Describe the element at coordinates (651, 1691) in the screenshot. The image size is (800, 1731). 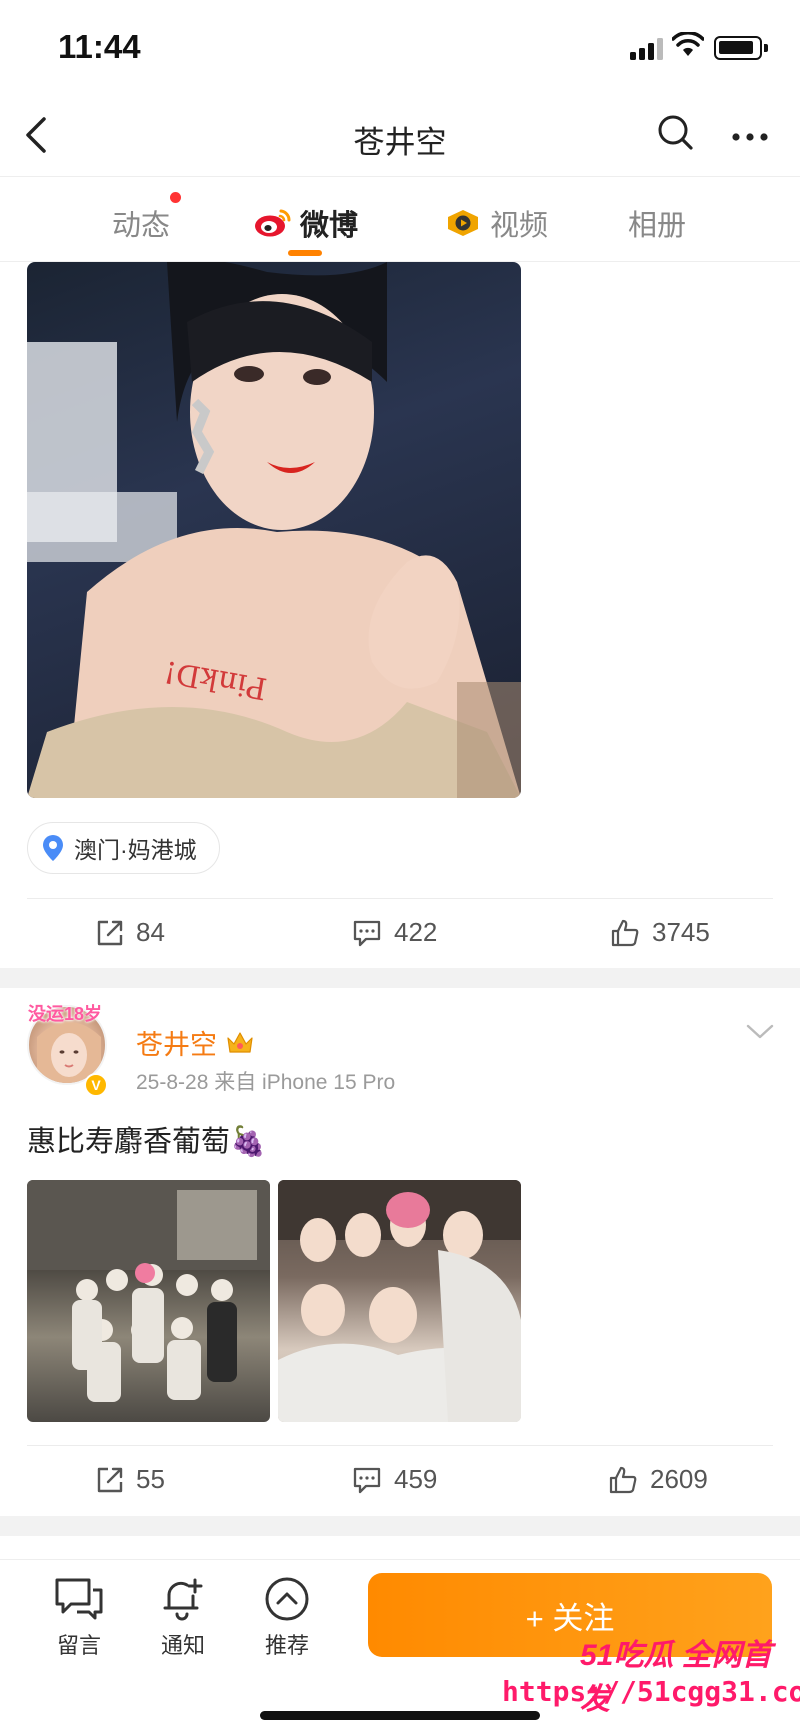
I see `watermark-line2: https://51cgg31.com` at that location.